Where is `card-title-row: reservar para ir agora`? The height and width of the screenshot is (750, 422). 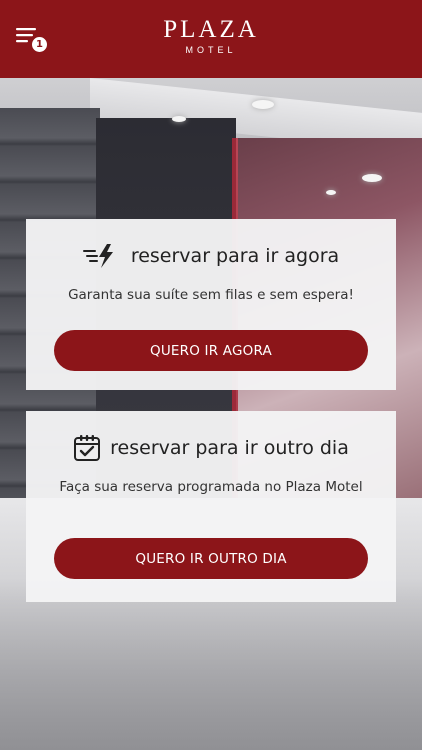 card-title-row: reservar para ir agora is located at coordinates (211, 256).